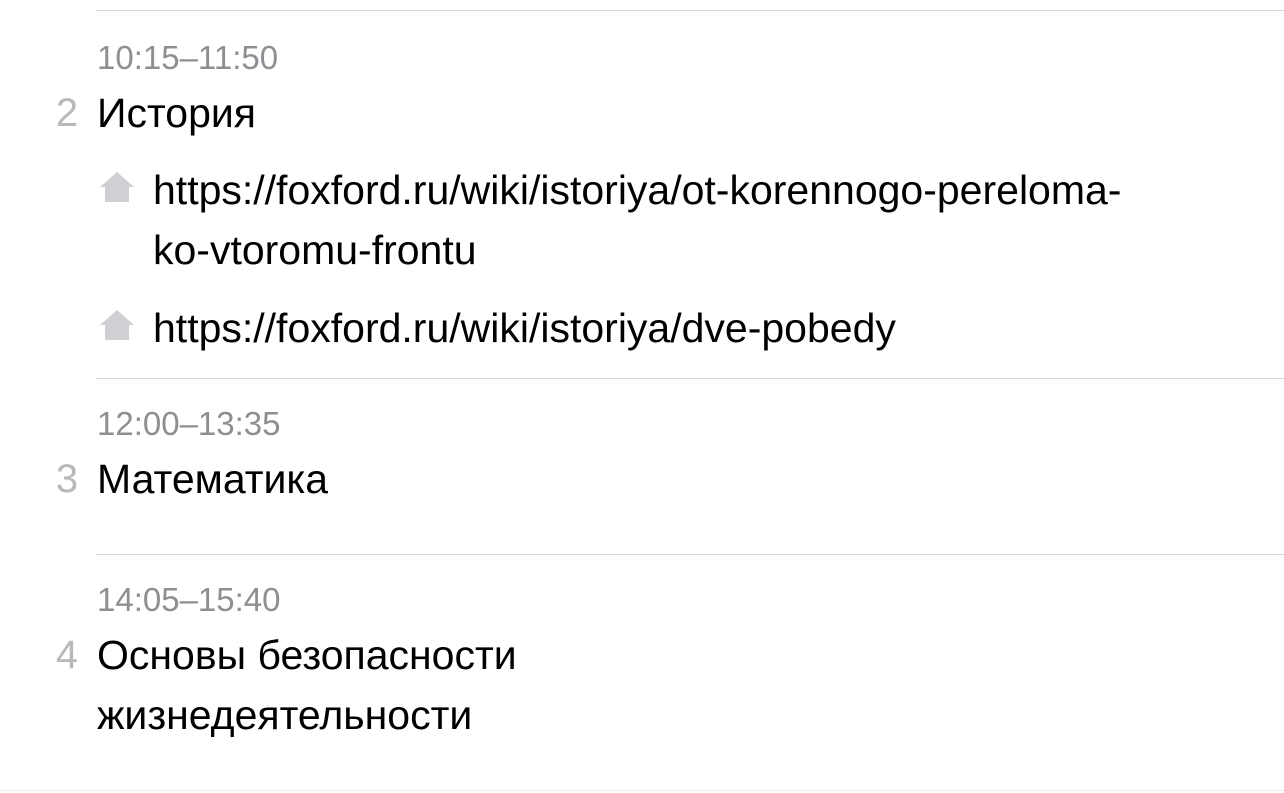  Describe the element at coordinates (67, 113) in the screenshot. I see `lesson-number: 2` at that location.